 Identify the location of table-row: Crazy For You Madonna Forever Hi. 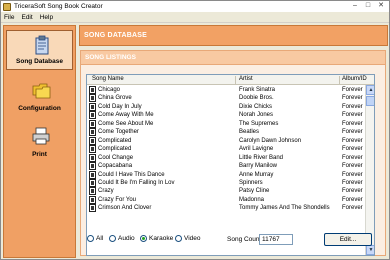
(230, 199).